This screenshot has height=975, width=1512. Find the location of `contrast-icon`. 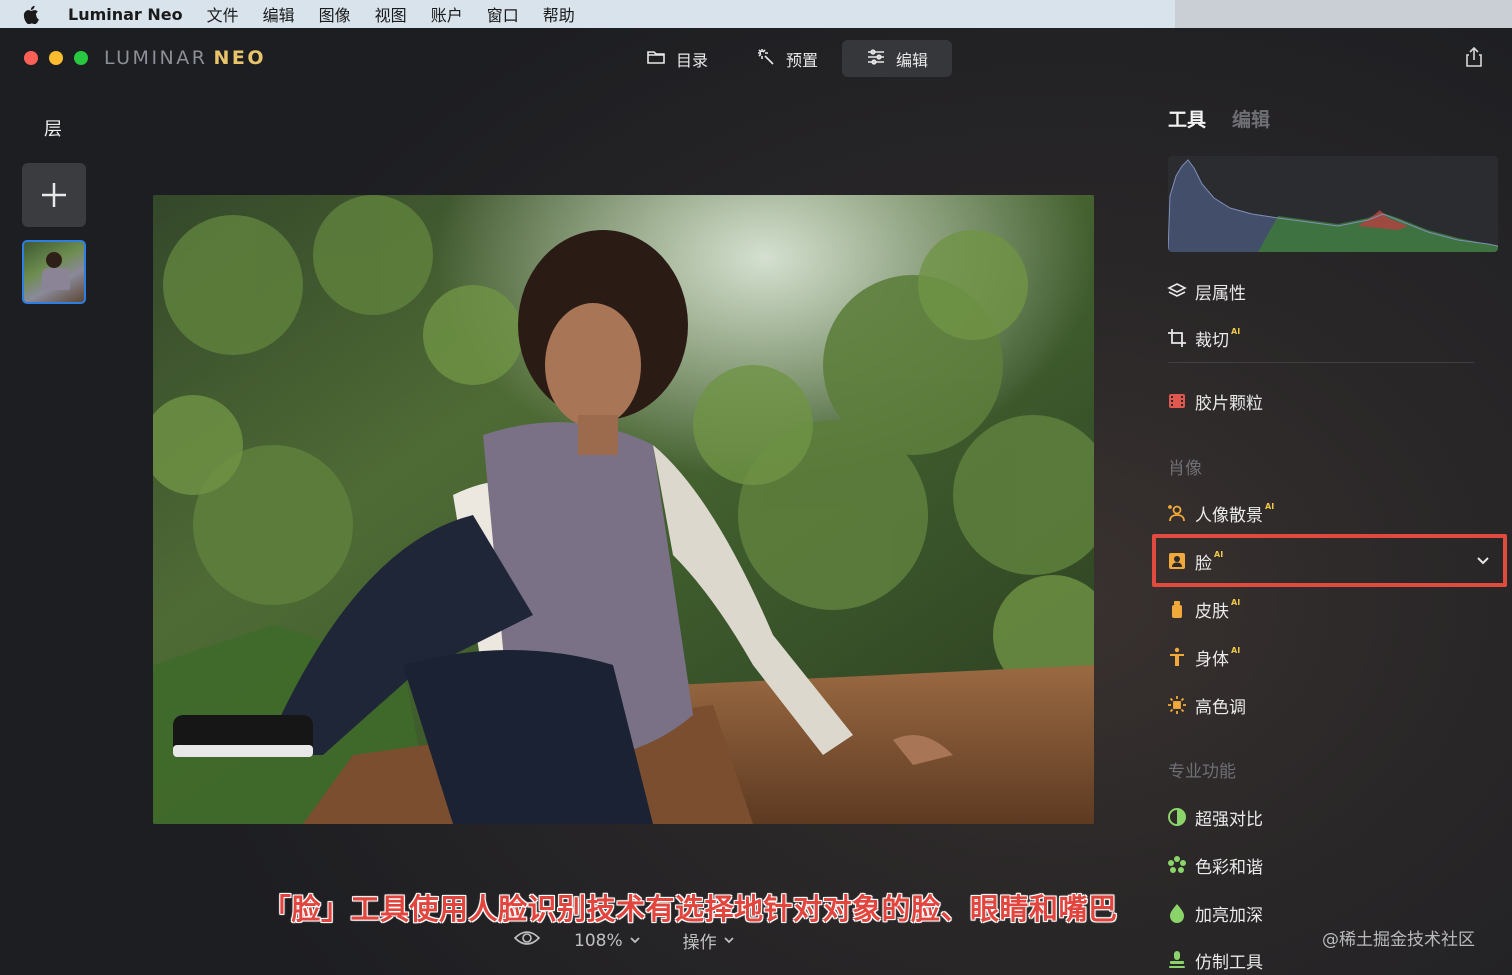

contrast-icon is located at coordinates (1177, 817).